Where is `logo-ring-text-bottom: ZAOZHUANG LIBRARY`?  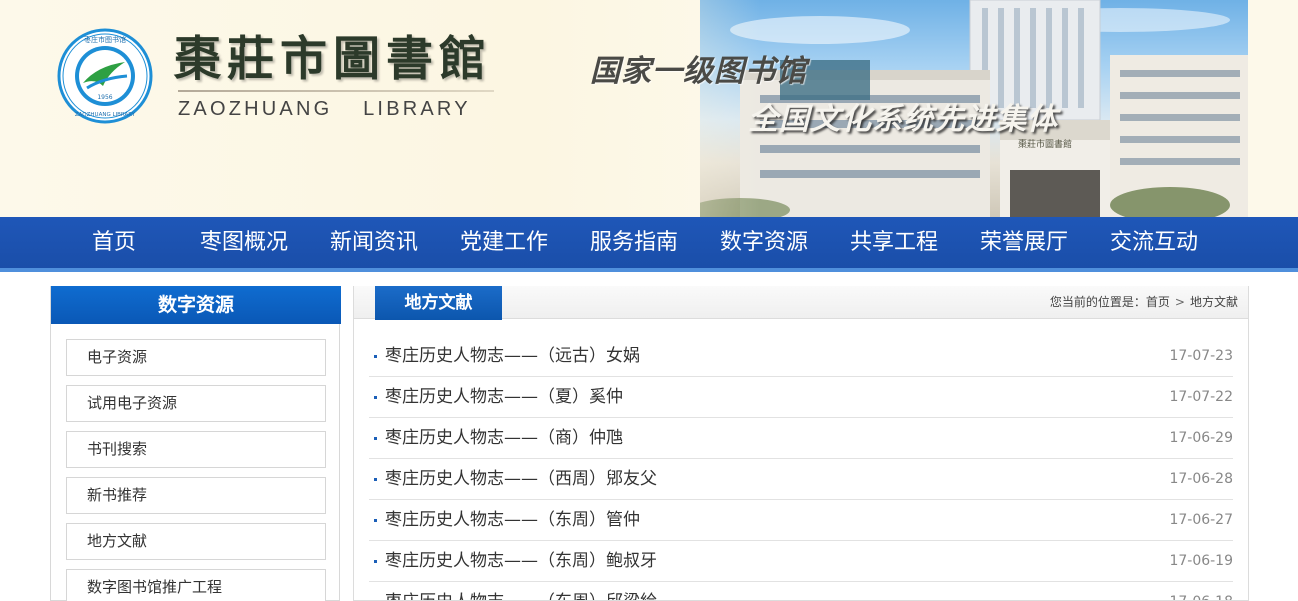 logo-ring-text-bottom: ZAOZHUANG LIBRARY is located at coordinates (105, 115).